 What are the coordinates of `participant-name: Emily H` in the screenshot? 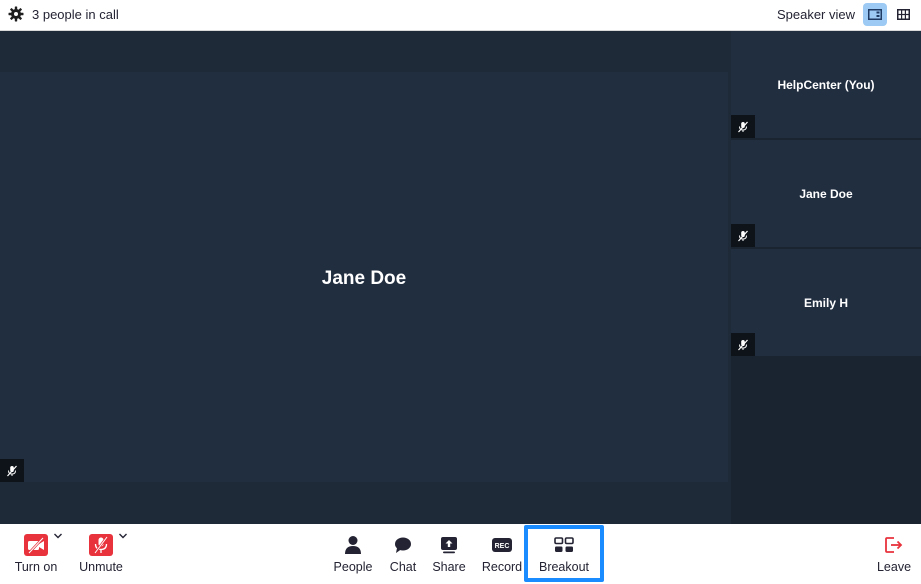 It's located at (825, 303).